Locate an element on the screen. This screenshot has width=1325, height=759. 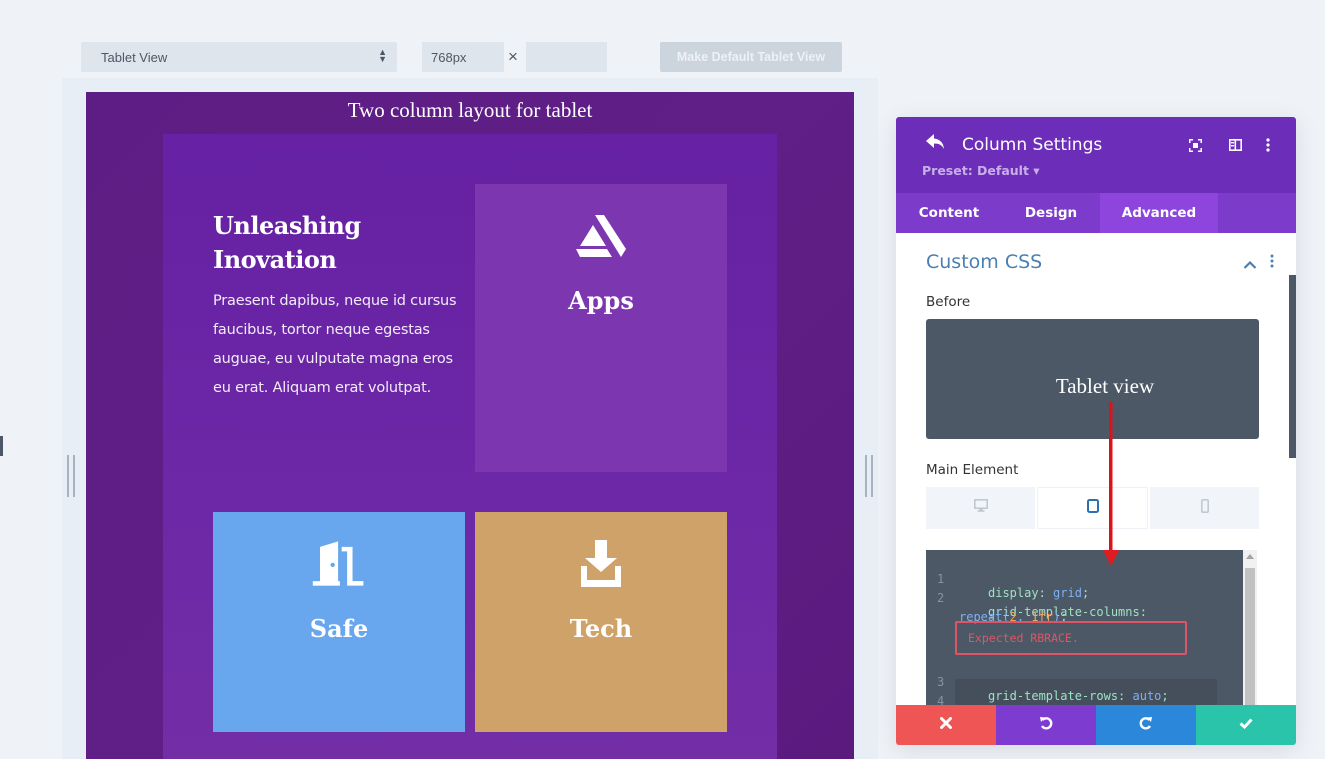
annotation-arrow-icon is located at coordinates (1111, 484).